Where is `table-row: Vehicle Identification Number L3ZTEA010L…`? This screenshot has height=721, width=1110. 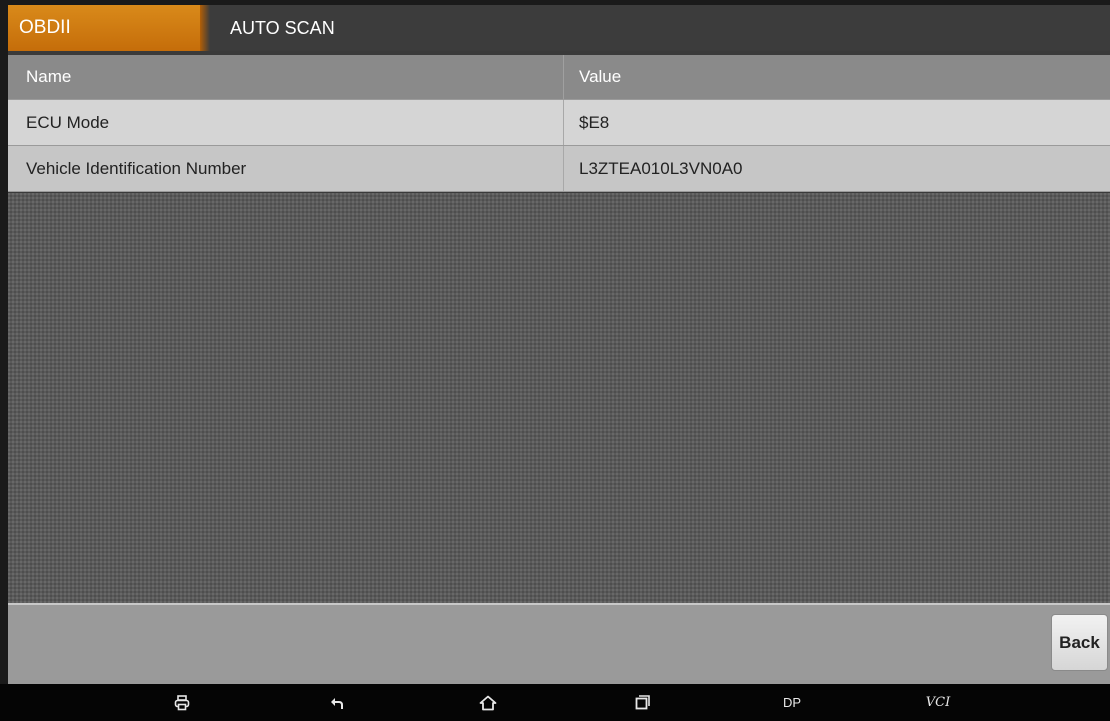
table-row: Vehicle Identification Number L3ZTEA010L… is located at coordinates (559, 169).